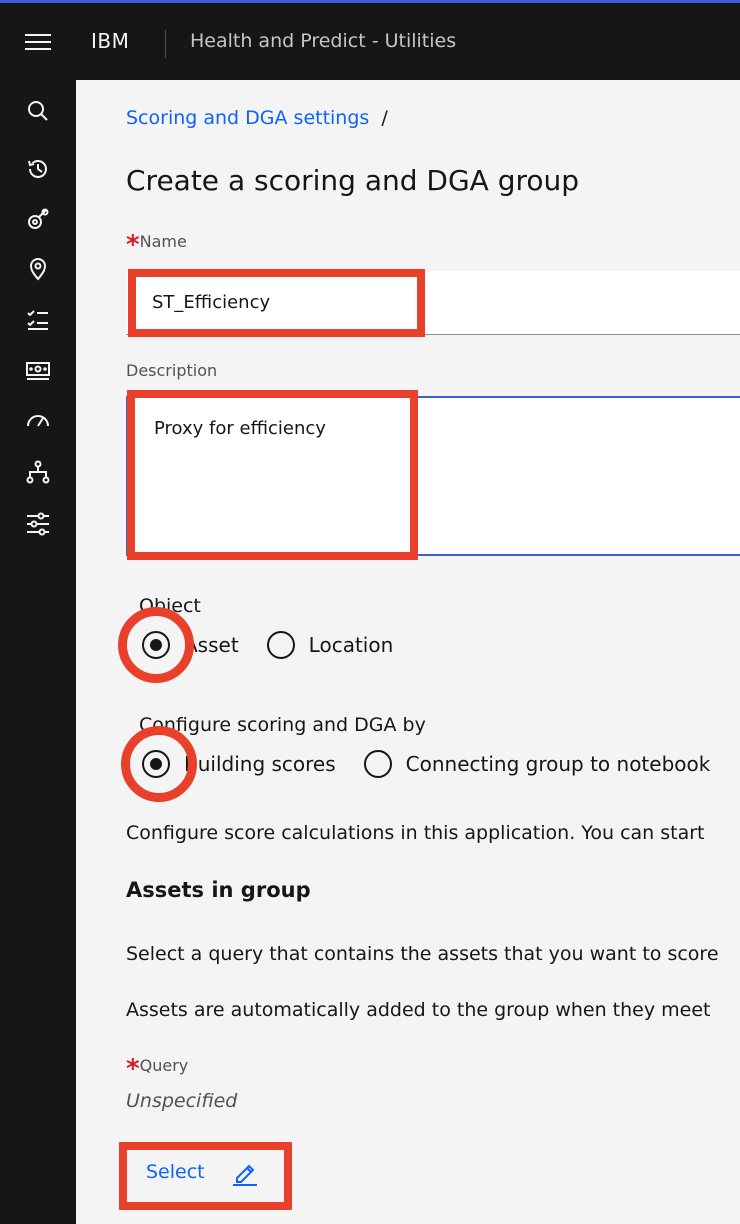  I want to click on breadcrumb-link-scoring-settings: Scoring and DGA settings, so click(247, 118).